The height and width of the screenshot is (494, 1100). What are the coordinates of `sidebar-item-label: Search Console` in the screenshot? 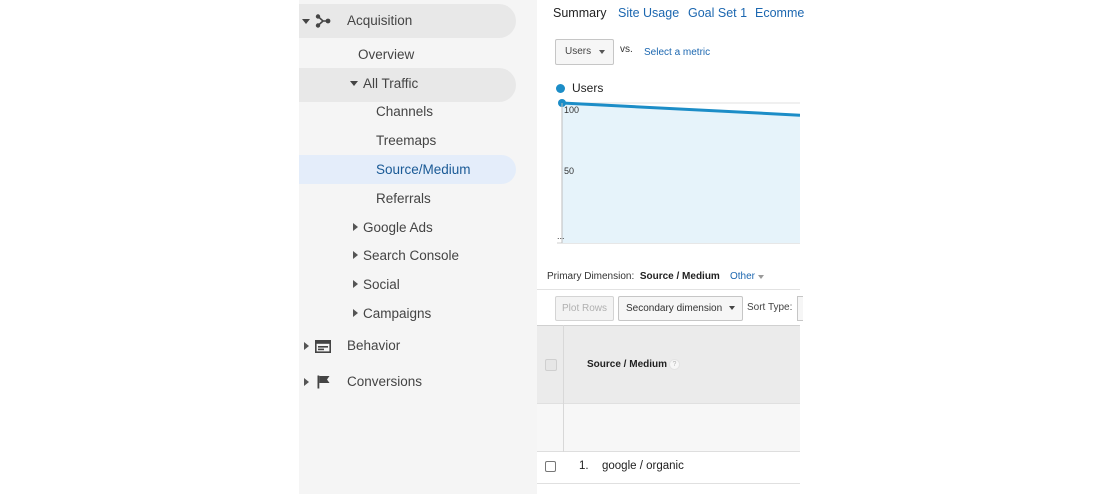 It's located at (411, 255).